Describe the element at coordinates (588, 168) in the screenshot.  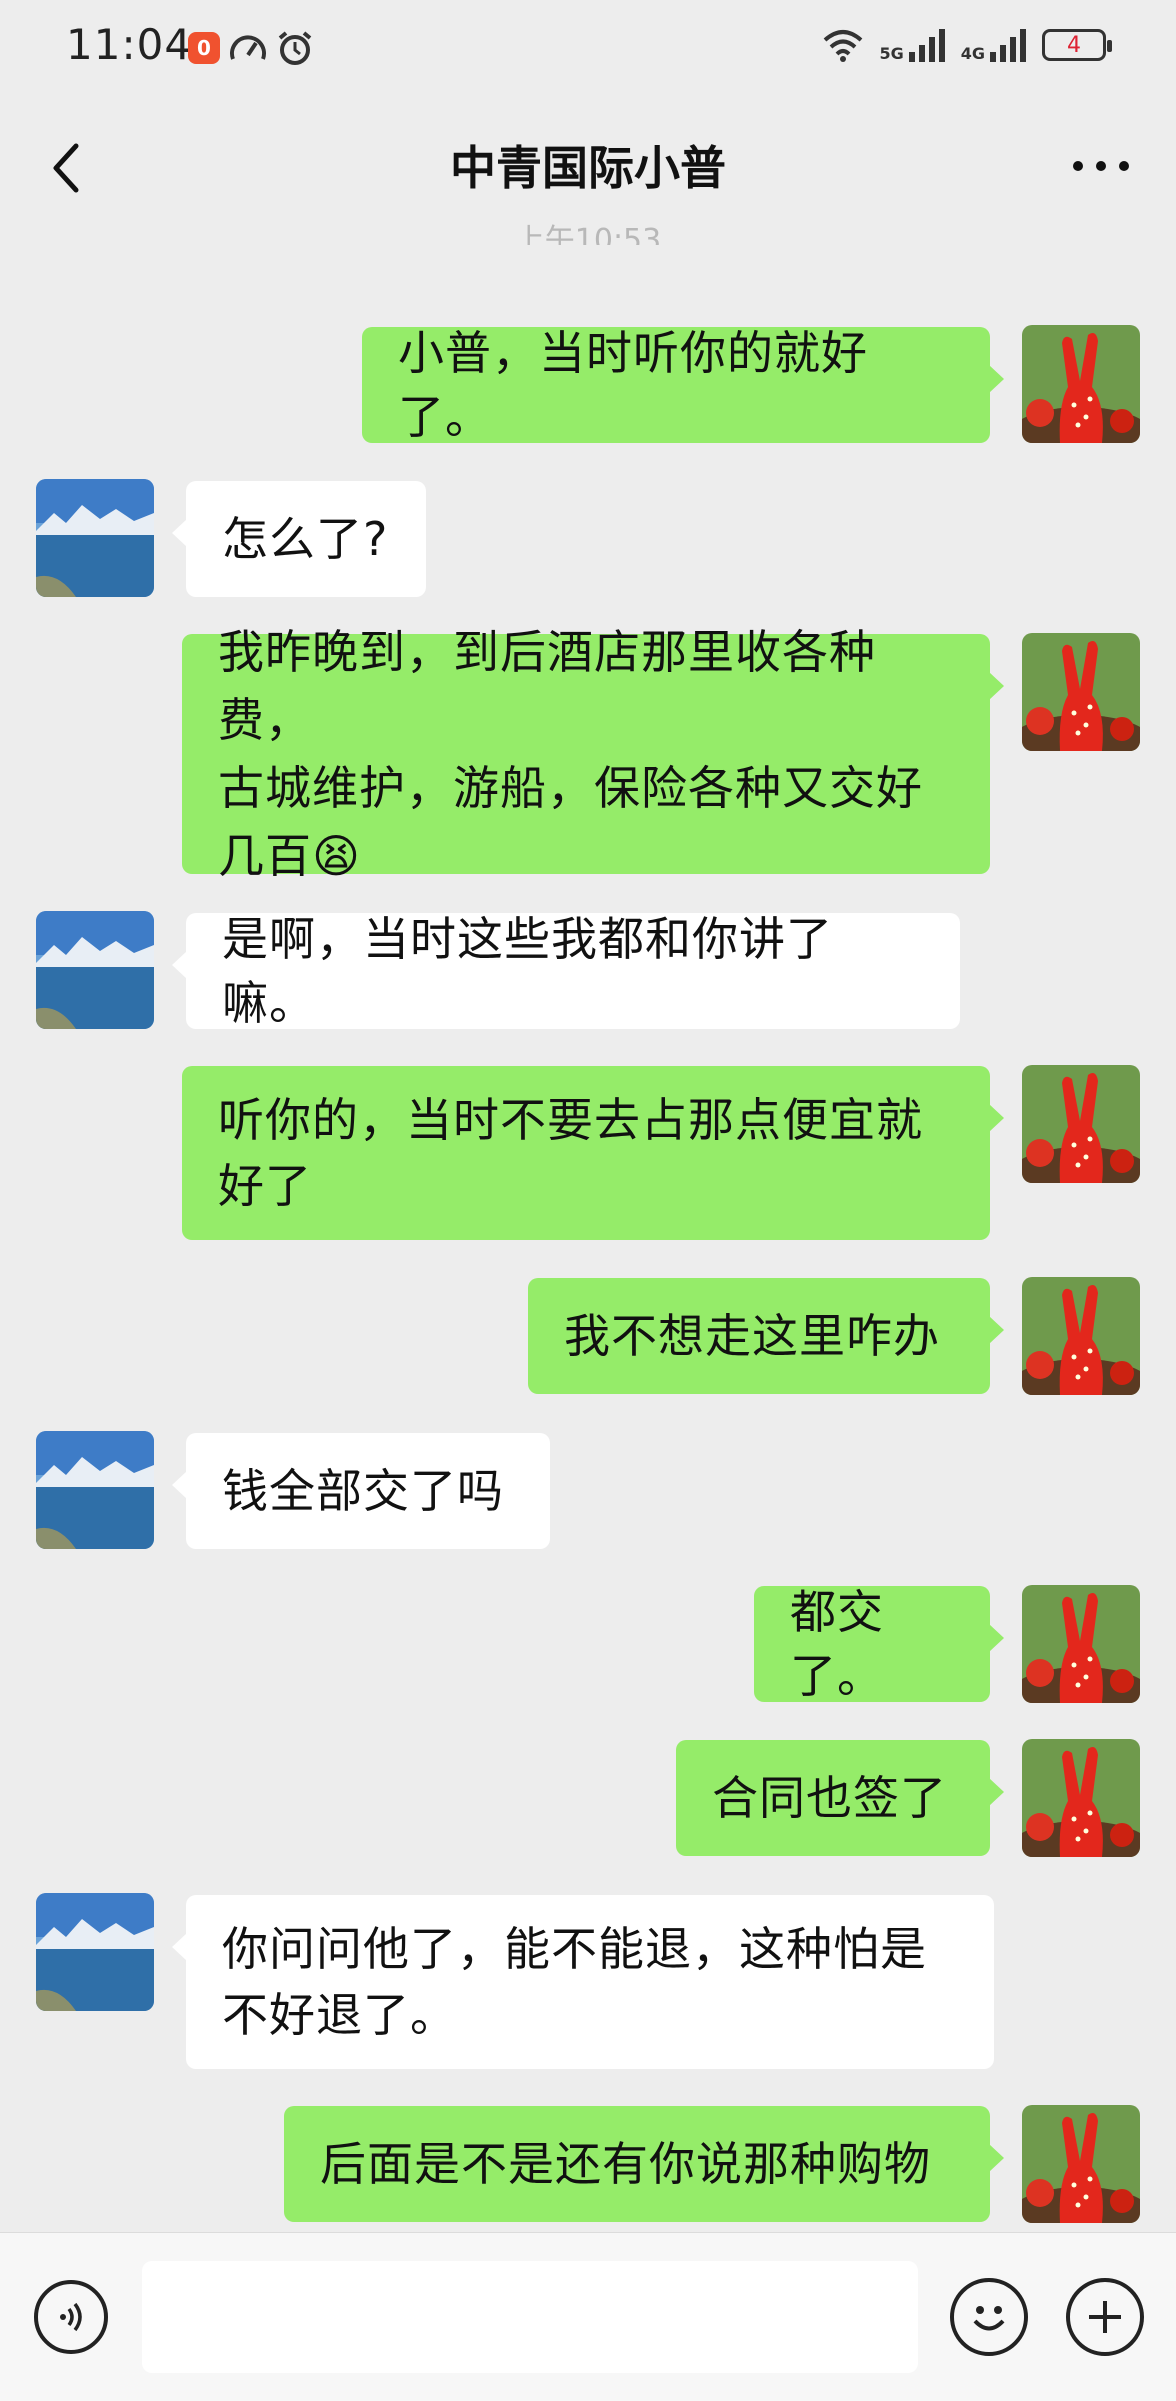
I see `chat-title: 中青国际小普` at that location.